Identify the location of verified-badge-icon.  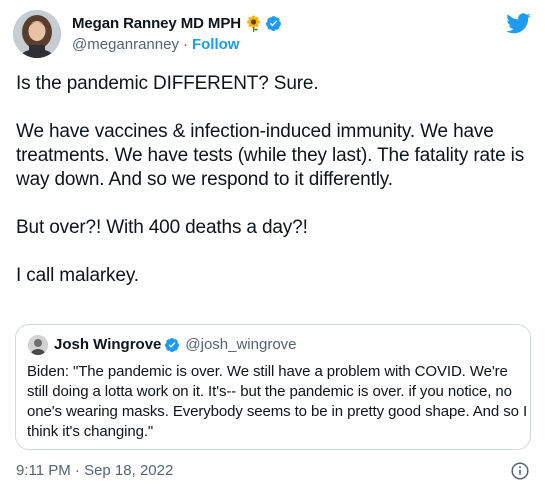
(273, 23).